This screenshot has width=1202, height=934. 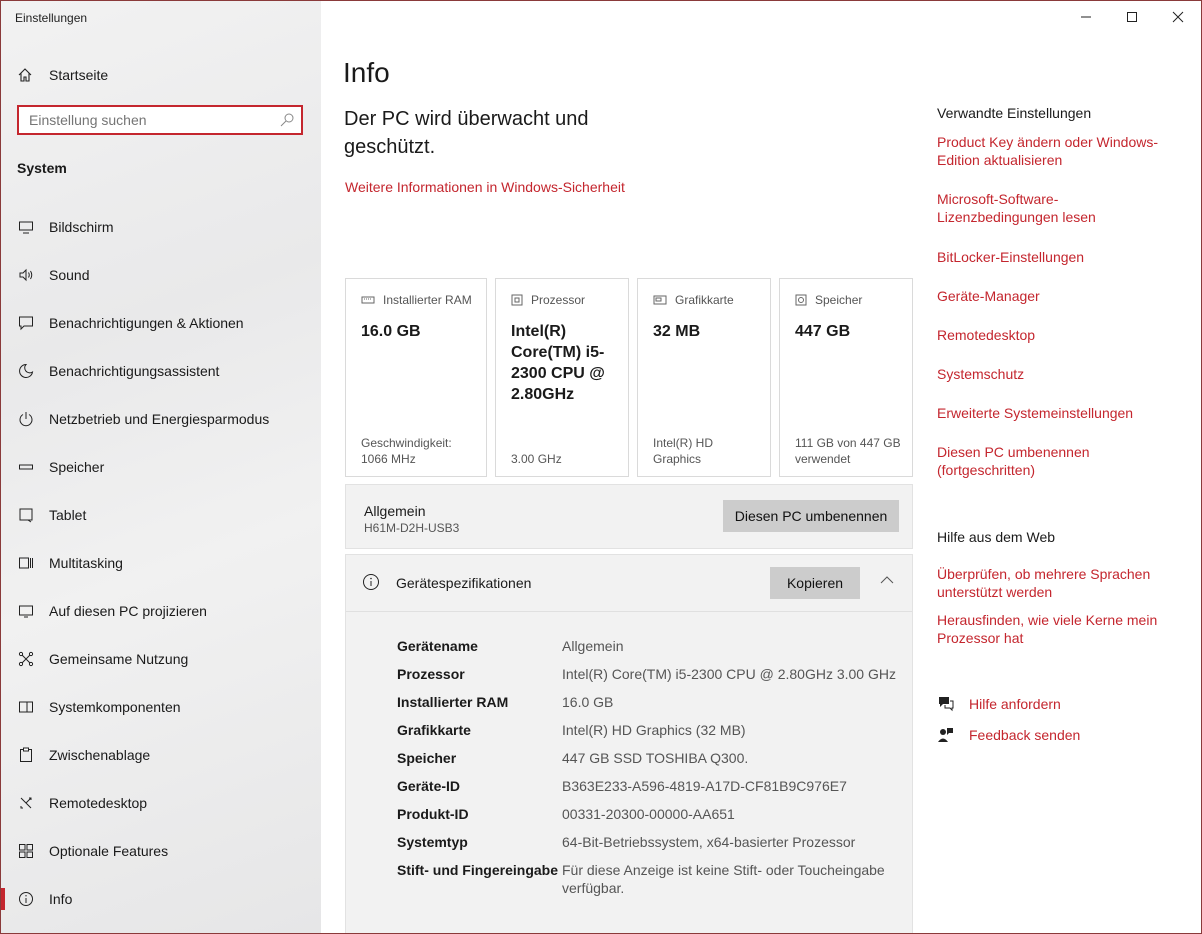 I want to click on sidebar-item-projizieren: Auf diesen PC projizieren, so click(x=161, y=611).